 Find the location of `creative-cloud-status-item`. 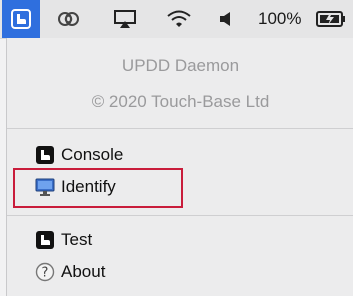

creative-cloud-status-item is located at coordinates (69, 19).